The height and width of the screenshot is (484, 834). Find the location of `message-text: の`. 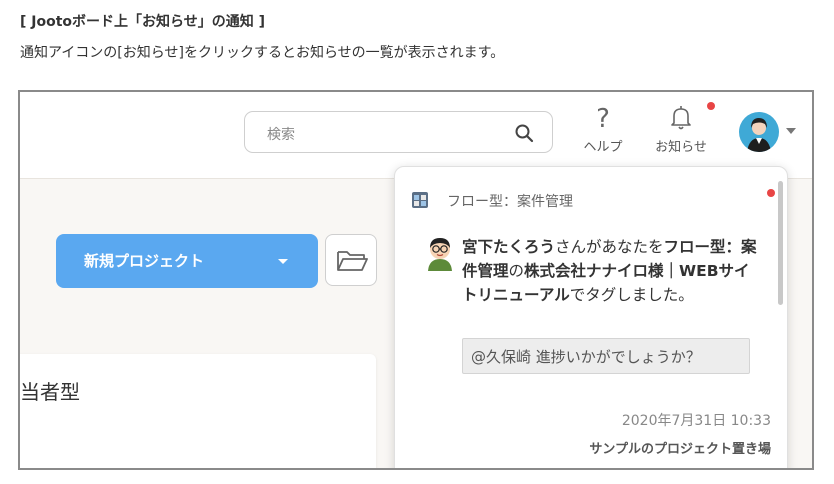

message-text: の is located at coordinates (516, 271).